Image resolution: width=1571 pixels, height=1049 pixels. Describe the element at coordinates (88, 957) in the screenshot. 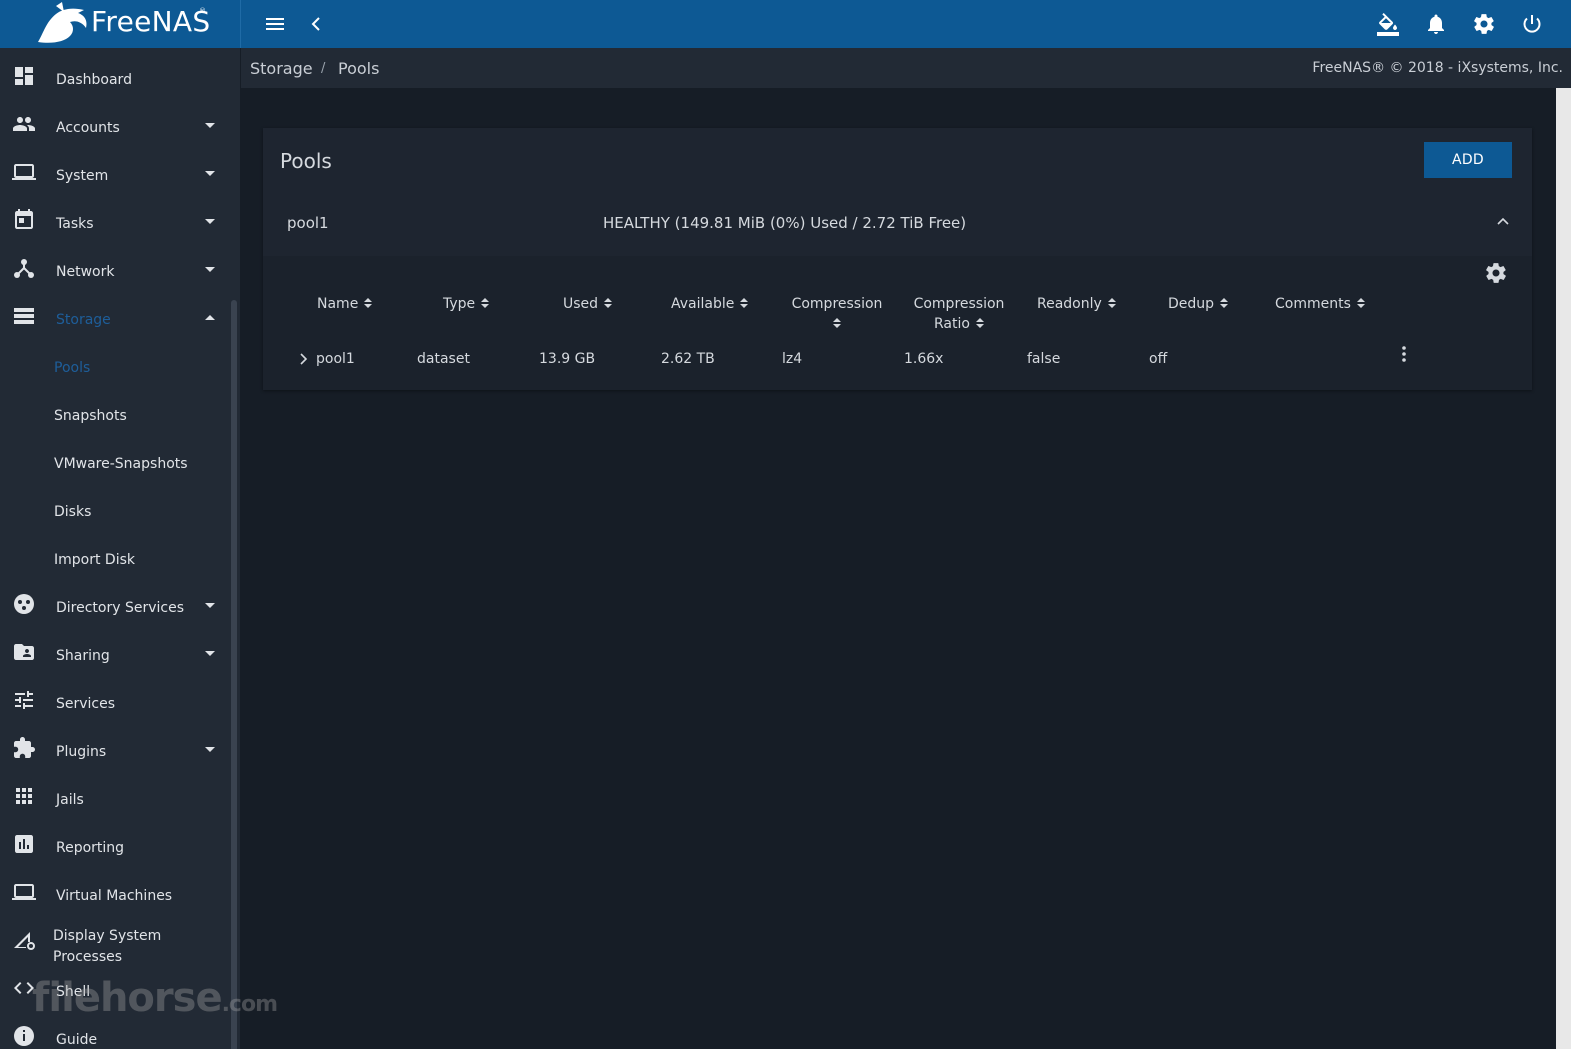

I see `label-line-2: Processes` at that location.